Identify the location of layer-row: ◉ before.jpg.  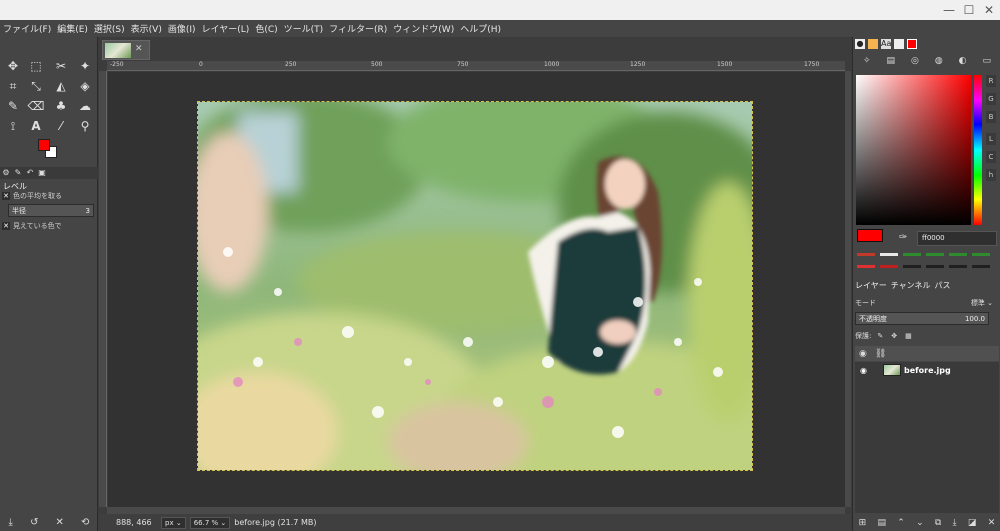
(927, 370).